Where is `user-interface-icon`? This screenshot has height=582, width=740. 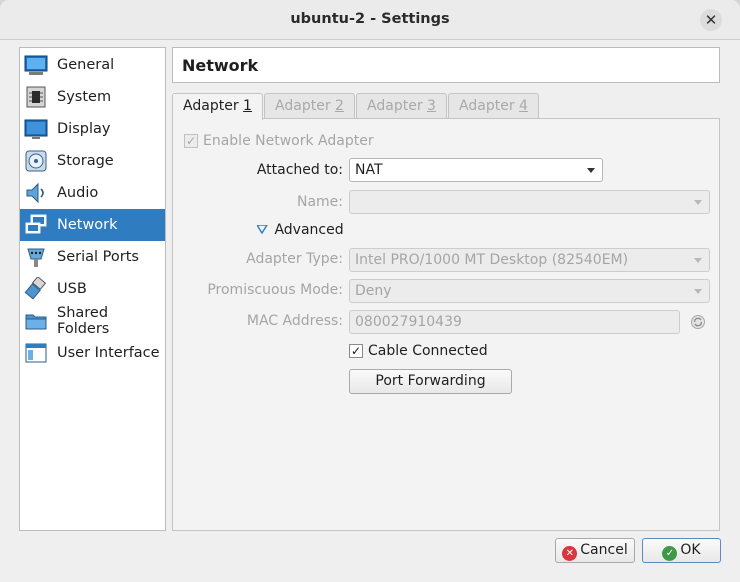
user-interface-icon is located at coordinates (36, 353).